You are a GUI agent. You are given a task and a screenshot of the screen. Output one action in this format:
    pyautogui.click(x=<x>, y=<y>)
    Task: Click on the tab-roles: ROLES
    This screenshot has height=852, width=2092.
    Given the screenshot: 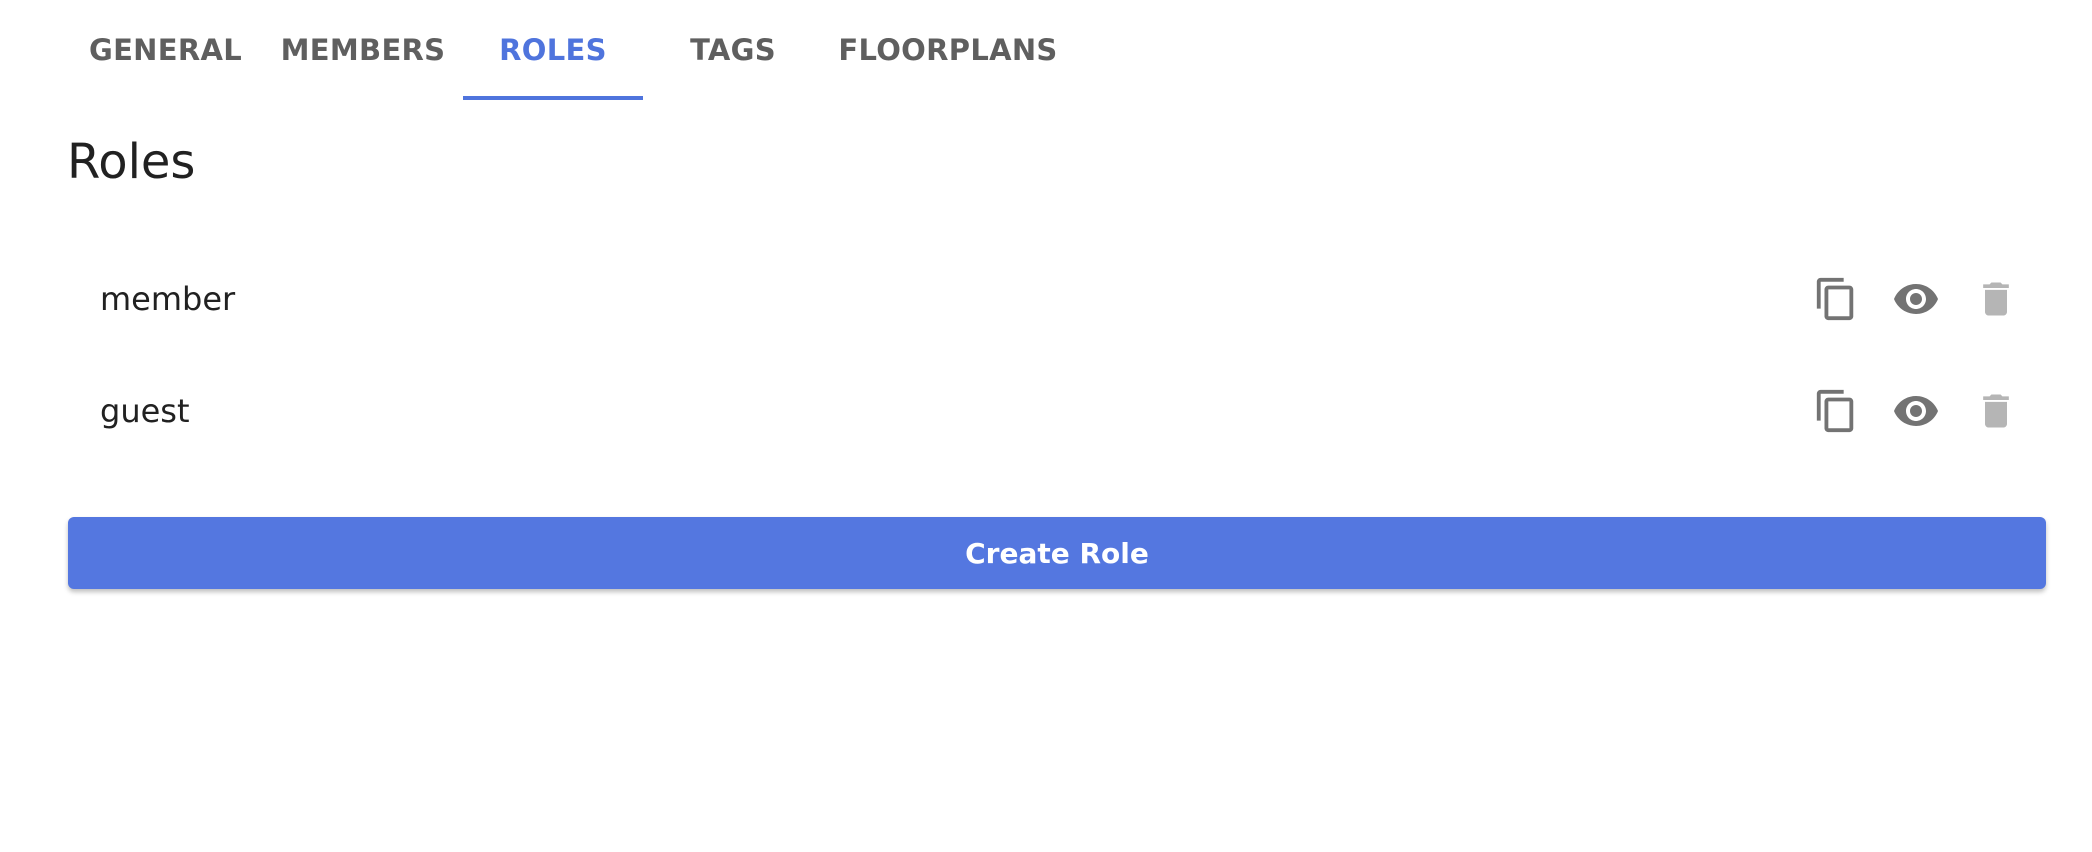 What is the action you would take?
    pyautogui.click(x=553, y=50)
    